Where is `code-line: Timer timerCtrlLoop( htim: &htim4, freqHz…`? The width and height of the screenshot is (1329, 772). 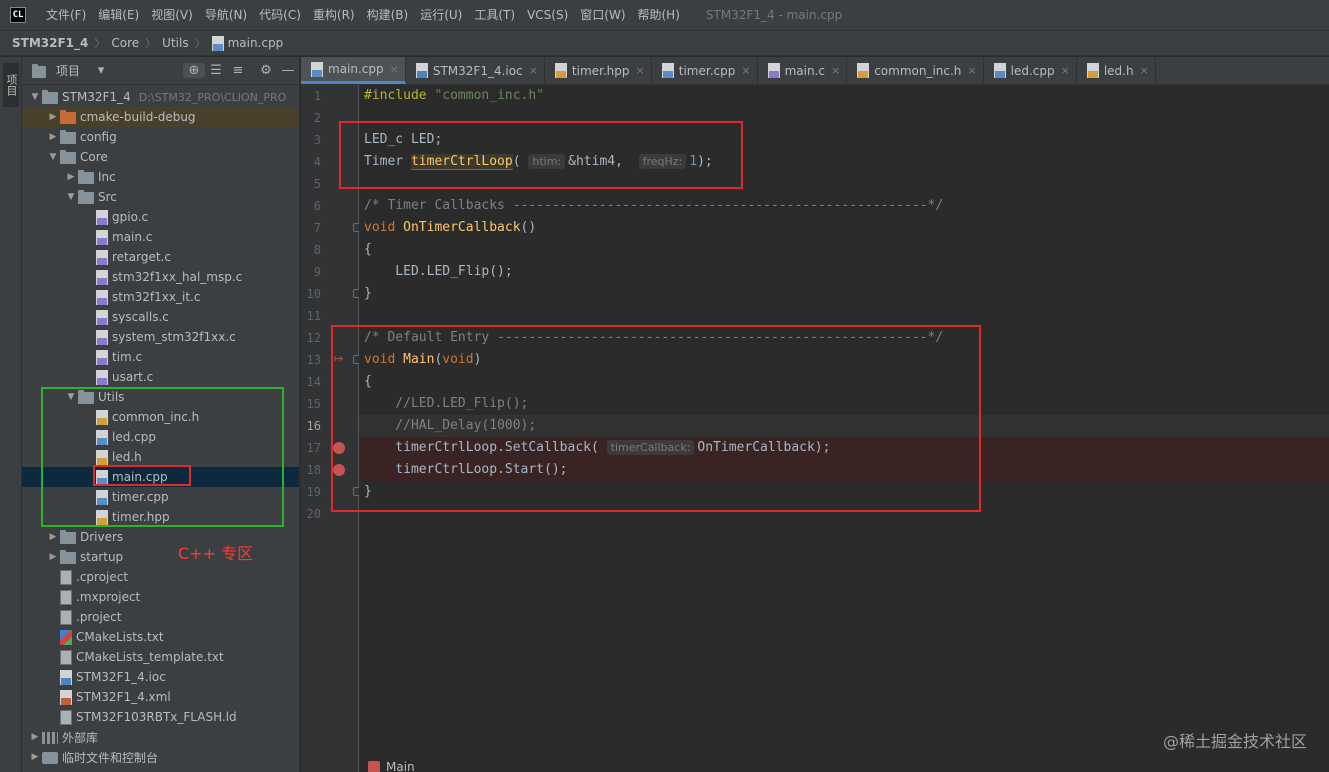 code-line: Timer timerCtrlLoop( htim: &htim4, freqHz… is located at coordinates (844, 162).